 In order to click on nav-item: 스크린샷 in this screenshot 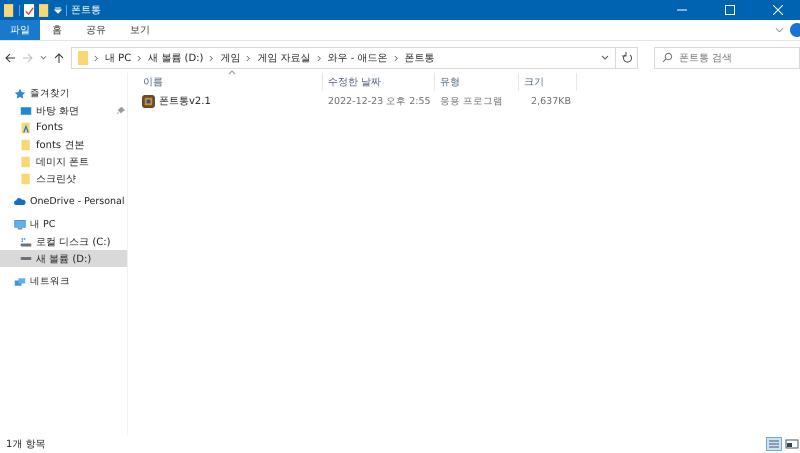, I will do `click(63, 178)`.